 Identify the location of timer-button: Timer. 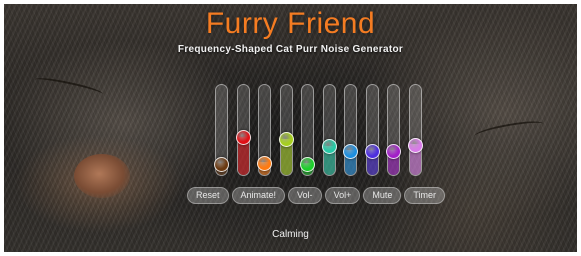
(425, 195).